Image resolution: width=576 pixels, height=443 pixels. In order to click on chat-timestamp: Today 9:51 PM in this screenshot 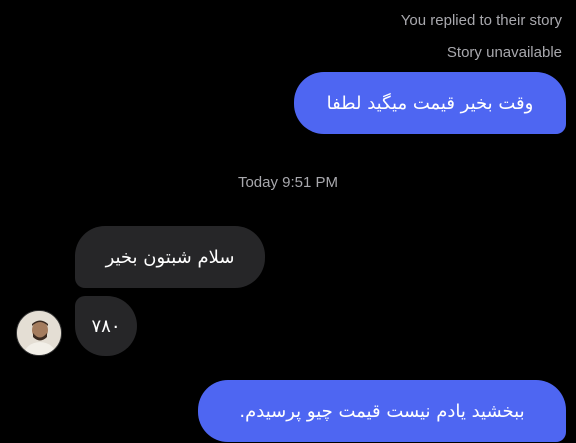, I will do `click(288, 182)`.